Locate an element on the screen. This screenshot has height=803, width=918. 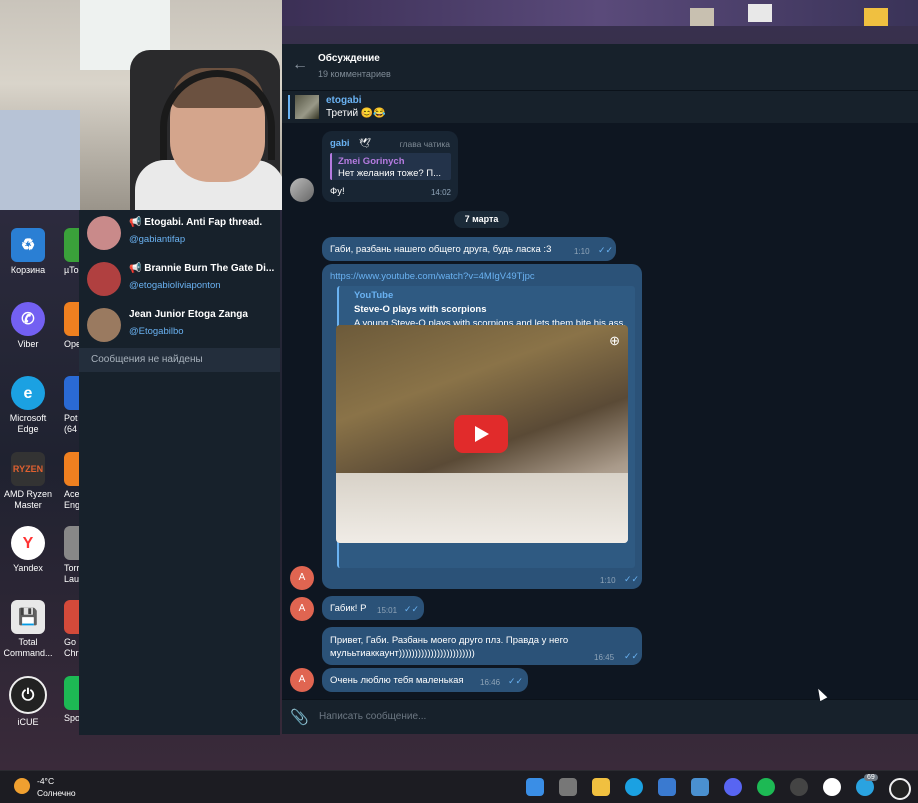
chat-header: ← Обсуждение 19 комментариев is located at coordinates (600, 67).